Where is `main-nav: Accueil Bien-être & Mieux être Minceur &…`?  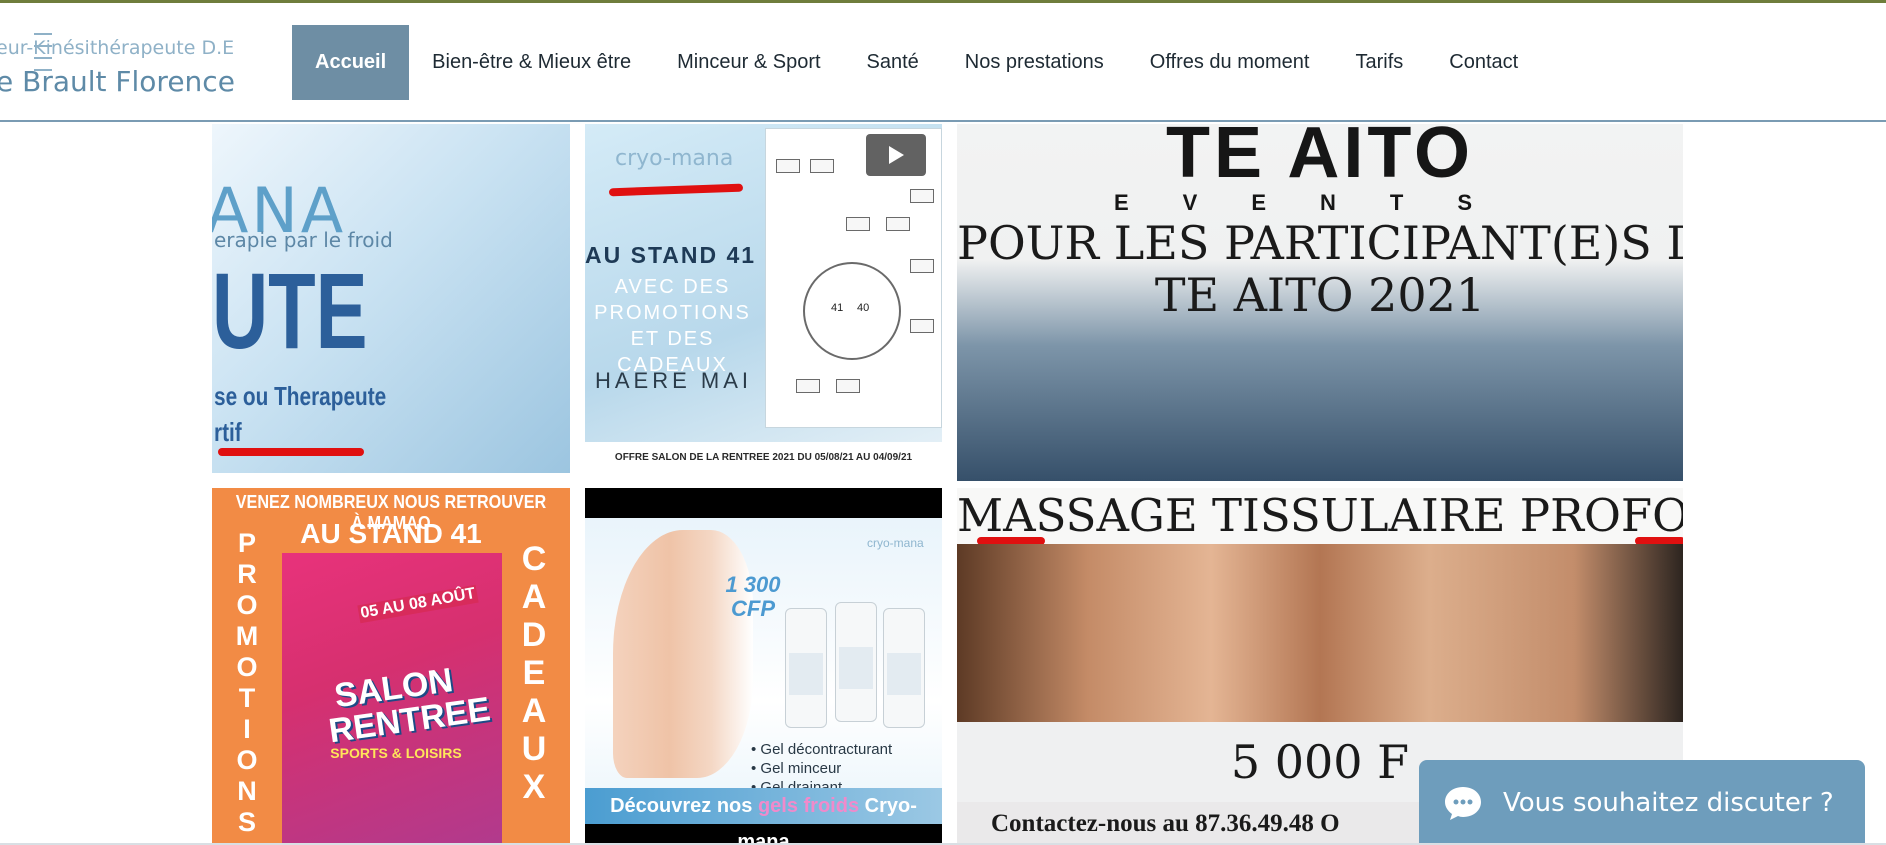
main-nav: Accueil Bien-être & Mieux être Minceur &… is located at coordinates (916, 62).